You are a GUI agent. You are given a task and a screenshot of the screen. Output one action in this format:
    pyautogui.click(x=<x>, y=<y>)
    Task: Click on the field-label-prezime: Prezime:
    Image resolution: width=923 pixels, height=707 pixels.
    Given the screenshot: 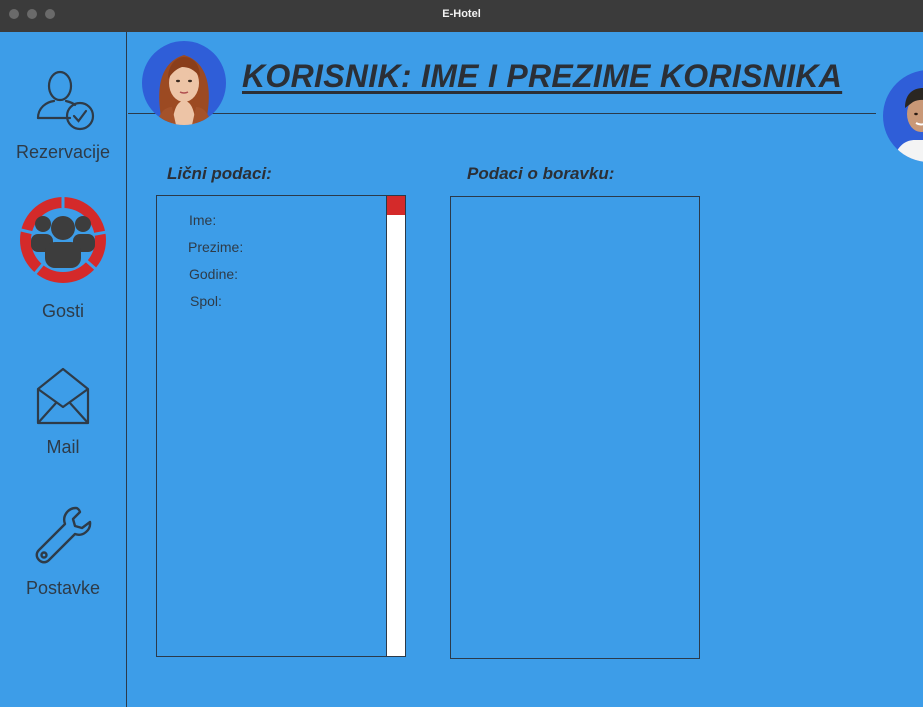 What is the action you would take?
    pyautogui.click(x=216, y=247)
    